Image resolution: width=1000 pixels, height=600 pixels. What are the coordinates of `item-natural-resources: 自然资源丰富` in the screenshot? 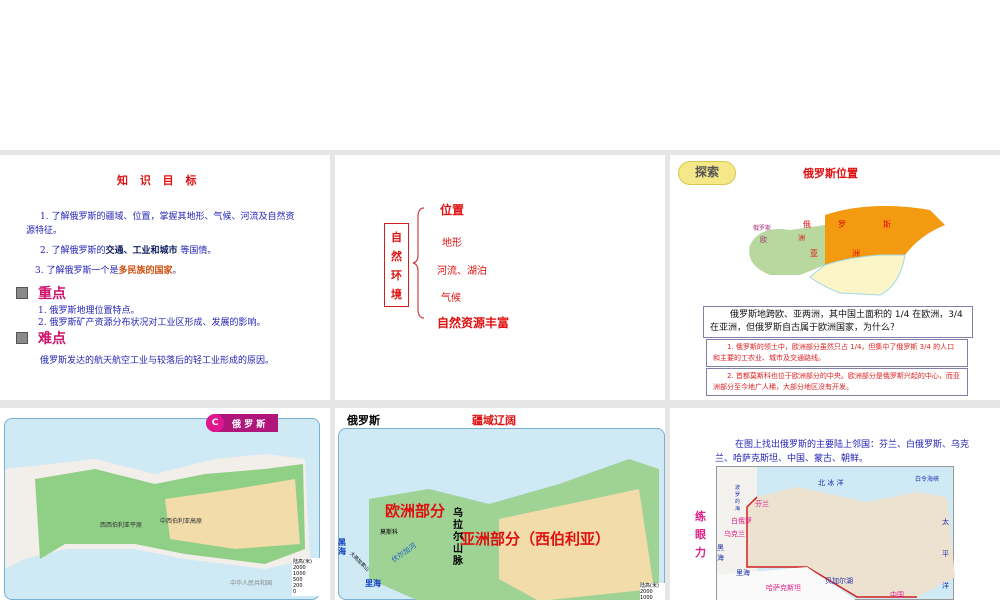 It's located at (473, 323).